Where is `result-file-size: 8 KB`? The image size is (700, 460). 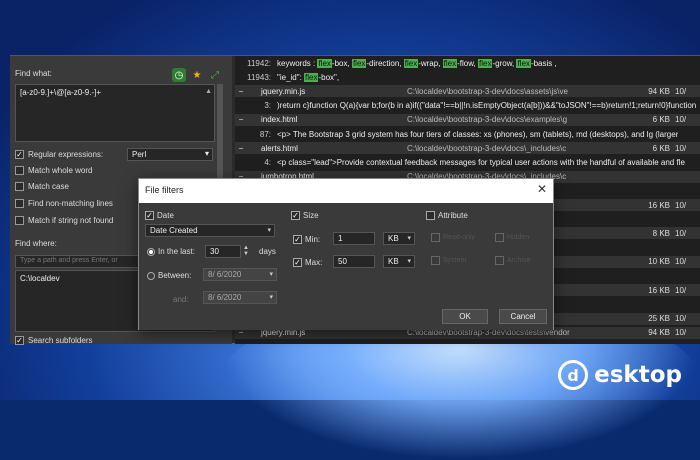 result-file-size: 8 KB is located at coordinates (661, 233).